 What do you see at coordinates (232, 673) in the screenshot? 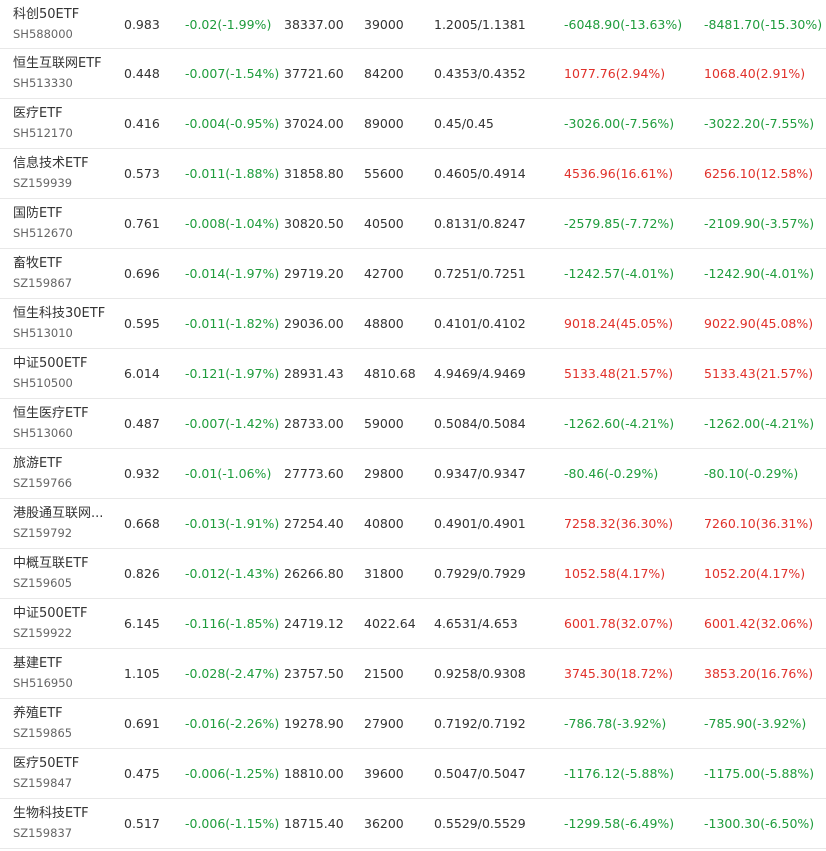
I see `change-cell: -0.028(-2.47%)` at bounding box center [232, 673].